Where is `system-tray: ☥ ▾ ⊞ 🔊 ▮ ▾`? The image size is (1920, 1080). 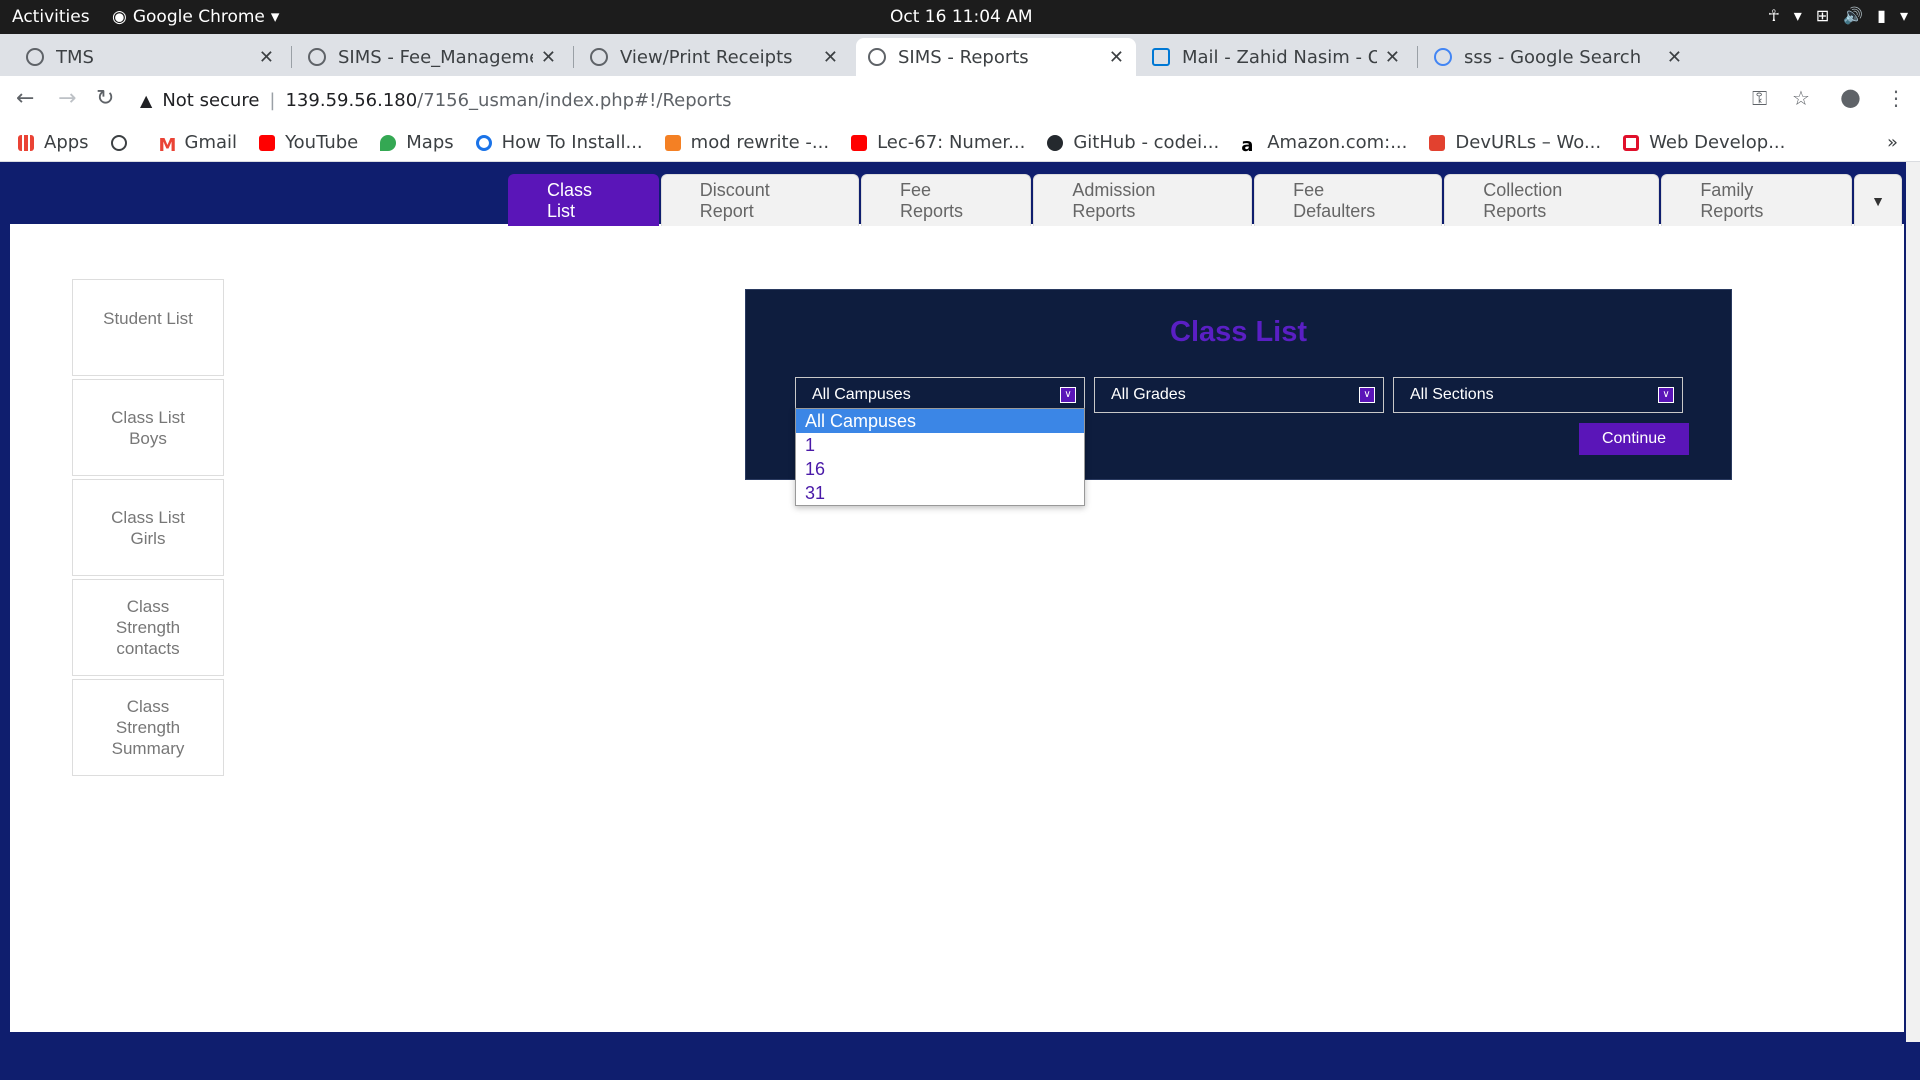 system-tray: ☥ ▾ ⊞ 🔊 ▮ ▾ is located at coordinates (1838, 15).